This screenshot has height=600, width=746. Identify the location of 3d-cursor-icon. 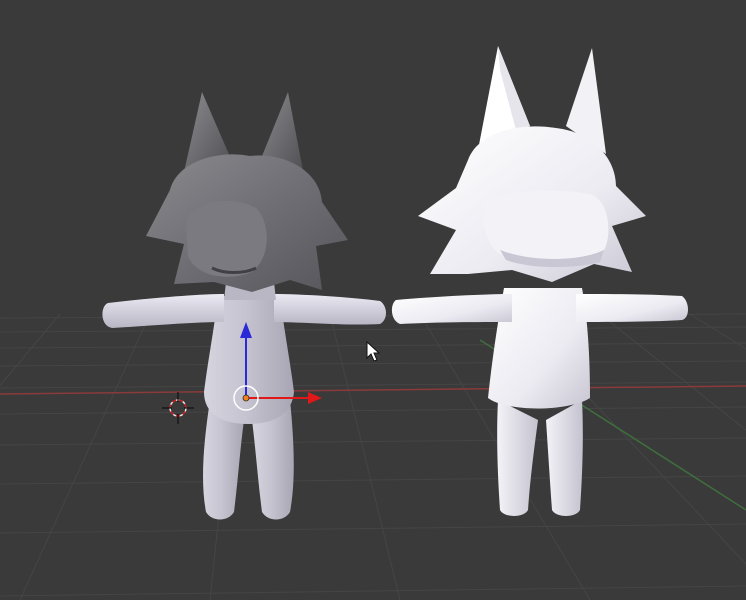
(178, 408).